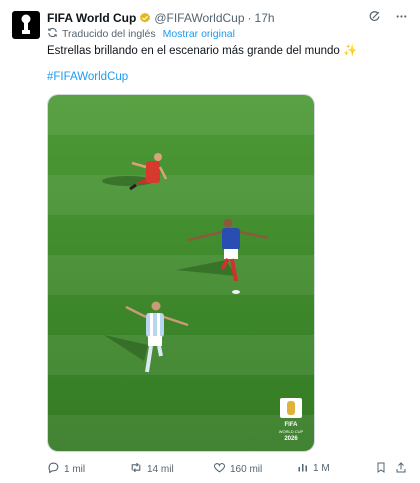 The width and height of the screenshot is (420, 483). I want to click on reply-button: 1 mil, so click(66, 469).